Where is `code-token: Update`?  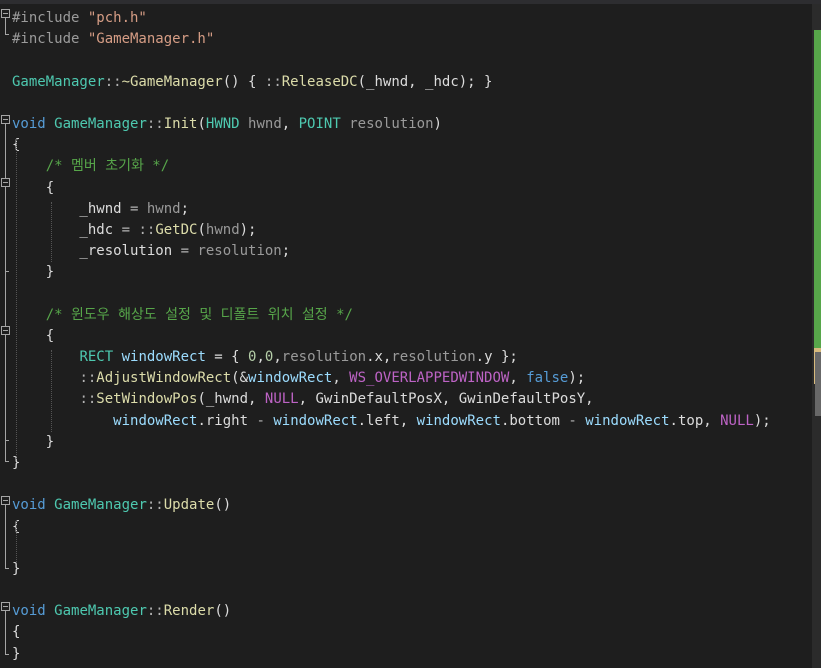
code-token: Update is located at coordinates (189, 505).